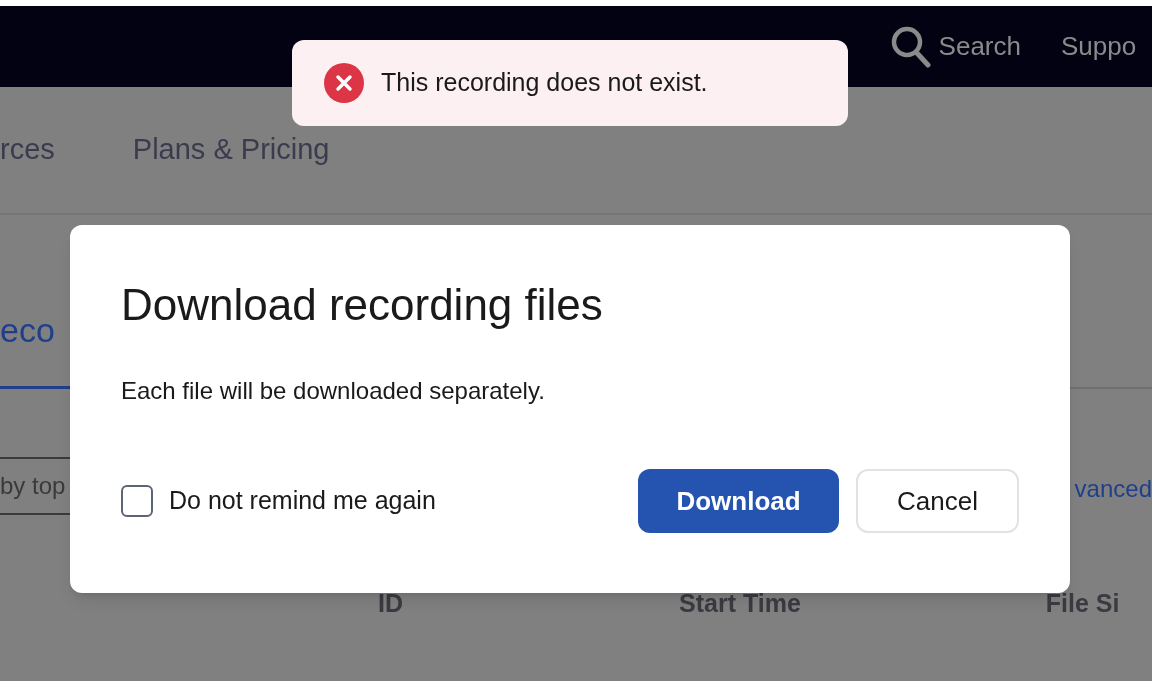 The image size is (1152, 681). Describe the element at coordinates (45, 486) in the screenshot. I see `filter-field: by top` at that location.